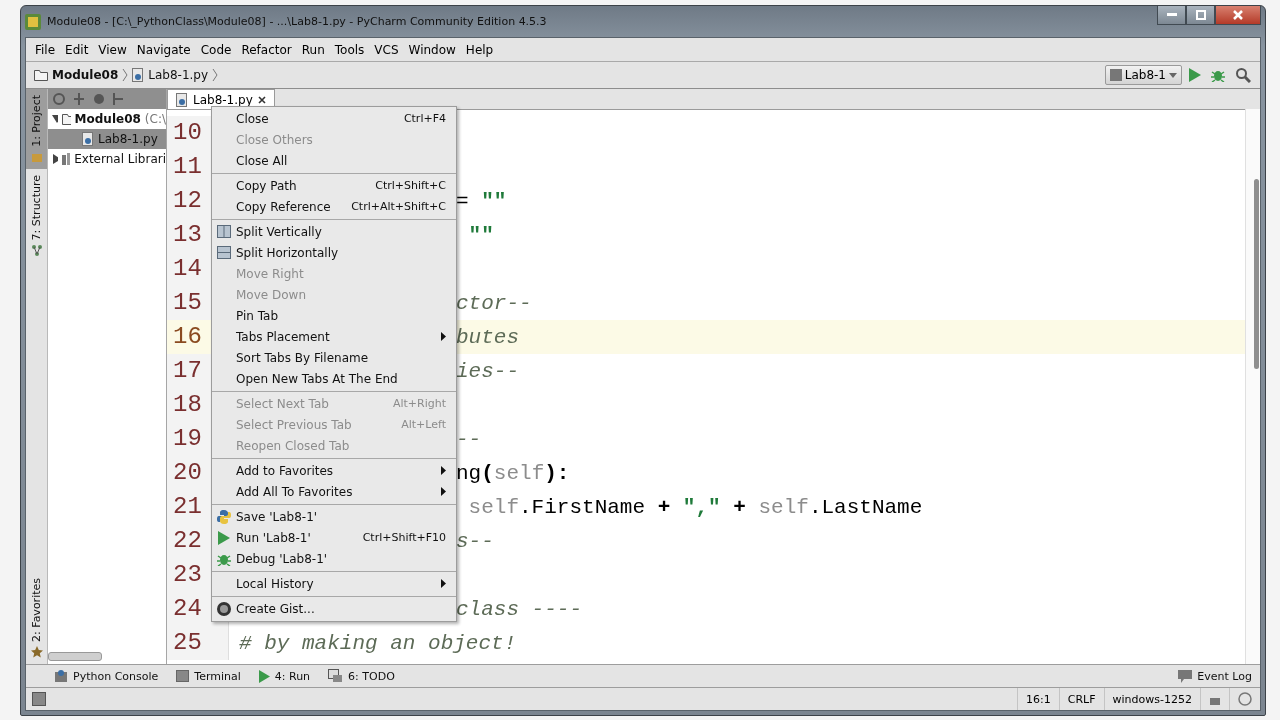  What do you see at coordinates (266, 49) in the screenshot?
I see `menu-item: Refactor` at bounding box center [266, 49].